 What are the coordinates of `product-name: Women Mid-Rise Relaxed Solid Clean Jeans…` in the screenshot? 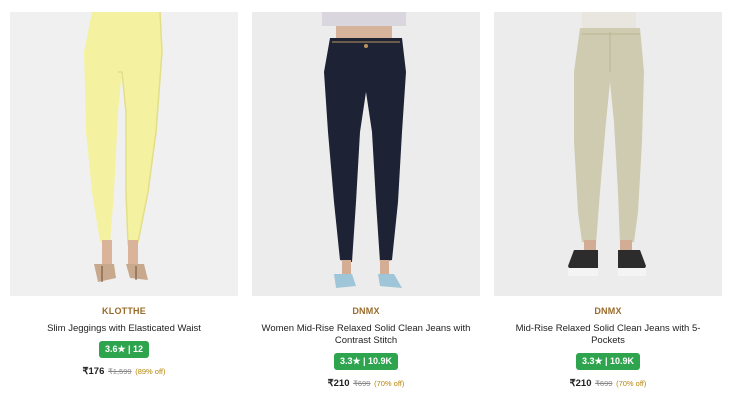 It's located at (366, 335).